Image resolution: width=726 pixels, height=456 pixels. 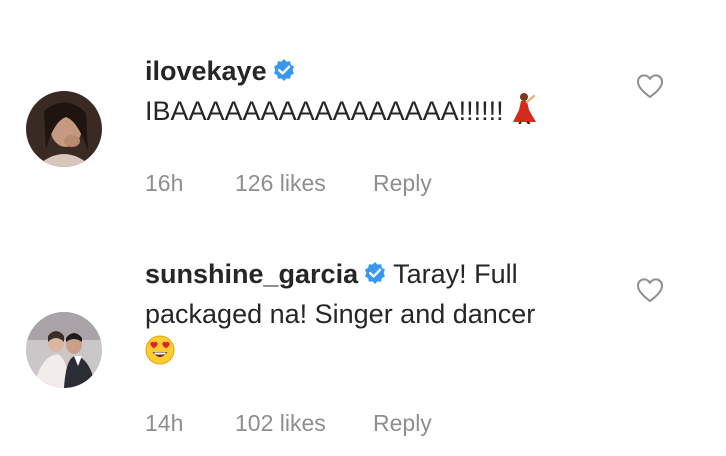 I want to click on comment-text-line-2: packaged na! Singer and dancer, so click(x=340, y=314).